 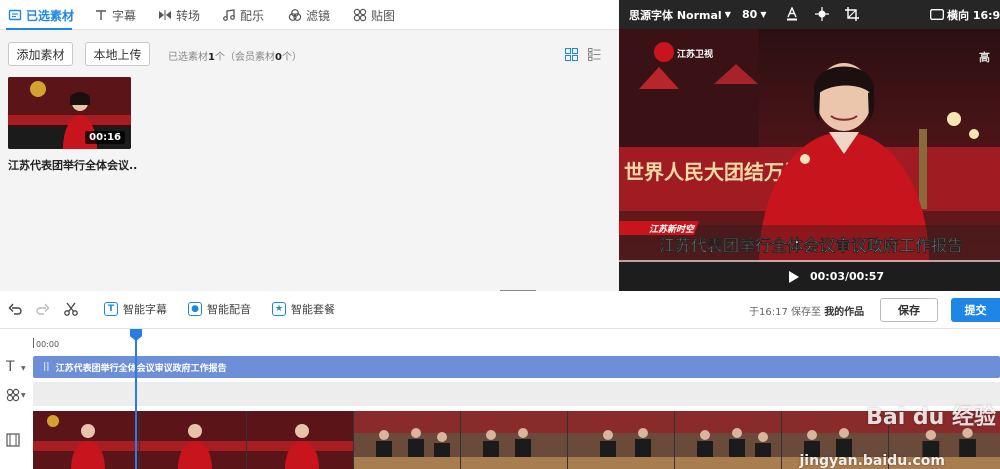 I want to click on save-location-link: 我的作品, so click(x=844, y=312).